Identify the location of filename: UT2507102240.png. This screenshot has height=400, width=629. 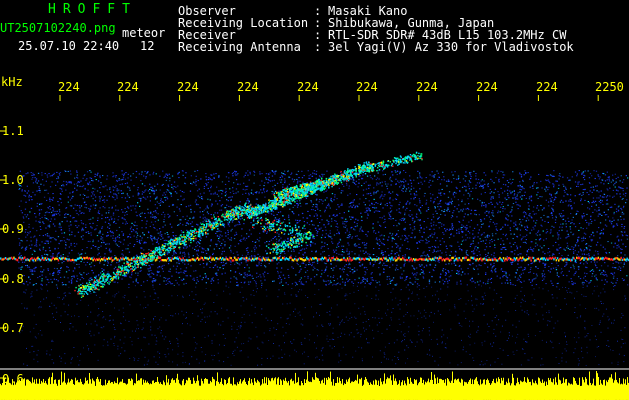
(58, 28).